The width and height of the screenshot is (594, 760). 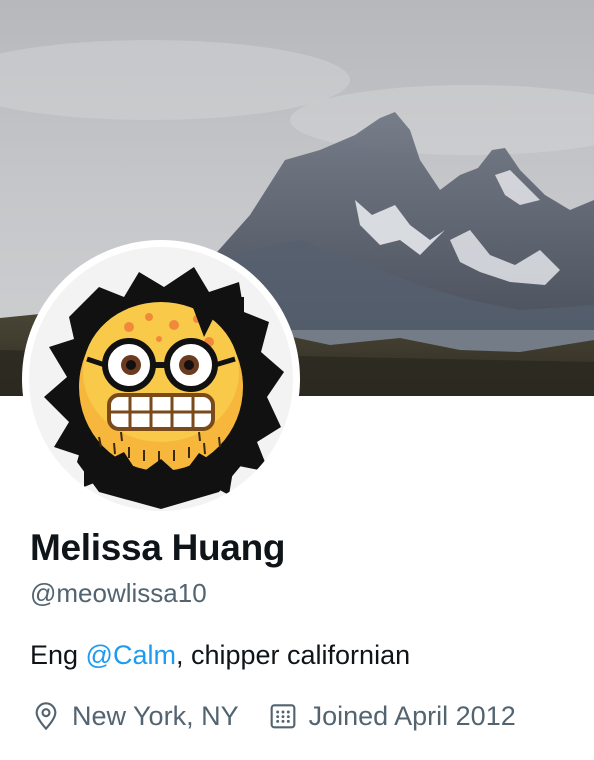 I want to click on grimacing-caveman-emoji-icon, so click(x=164, y=388).